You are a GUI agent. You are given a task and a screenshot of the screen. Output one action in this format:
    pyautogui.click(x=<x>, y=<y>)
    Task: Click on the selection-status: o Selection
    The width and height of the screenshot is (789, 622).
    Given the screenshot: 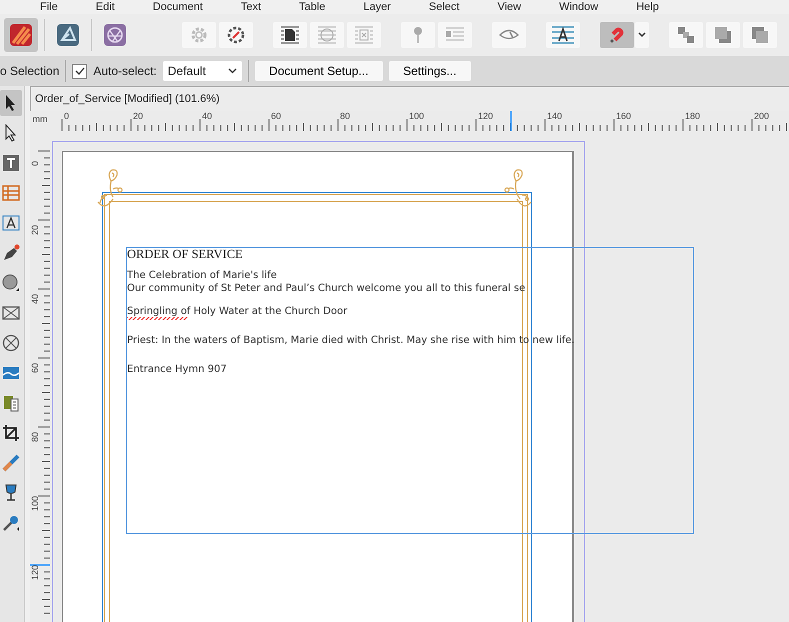 What is the action you would take?
    pyautogui.click(x=30, y=71)
    